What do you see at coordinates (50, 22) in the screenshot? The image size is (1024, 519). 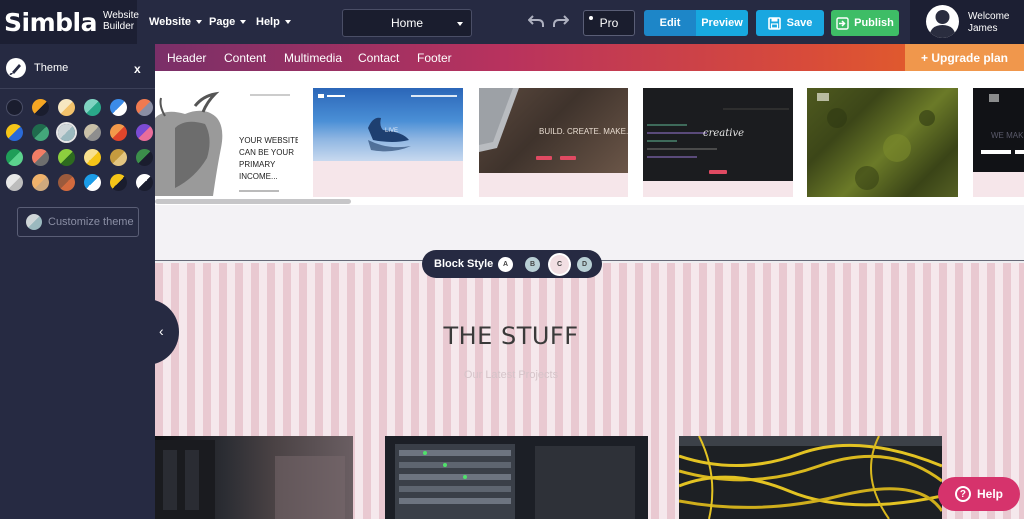 I see `logo-wordmark: Simbla` at bounding box center [50, 22].